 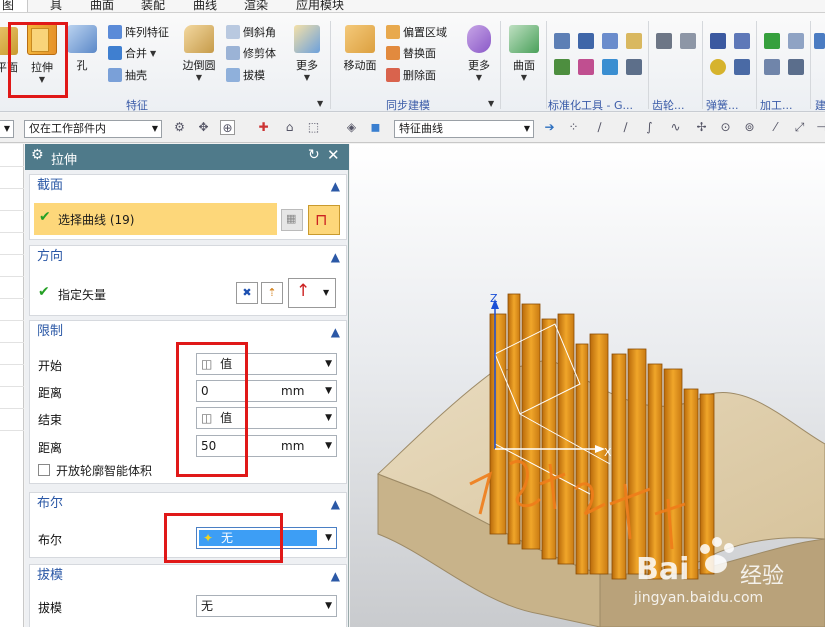 What do you see at coordinates (634, 41) in the screenshot?
I see `std-tool-4-icon` at bounding box center [634, 41].